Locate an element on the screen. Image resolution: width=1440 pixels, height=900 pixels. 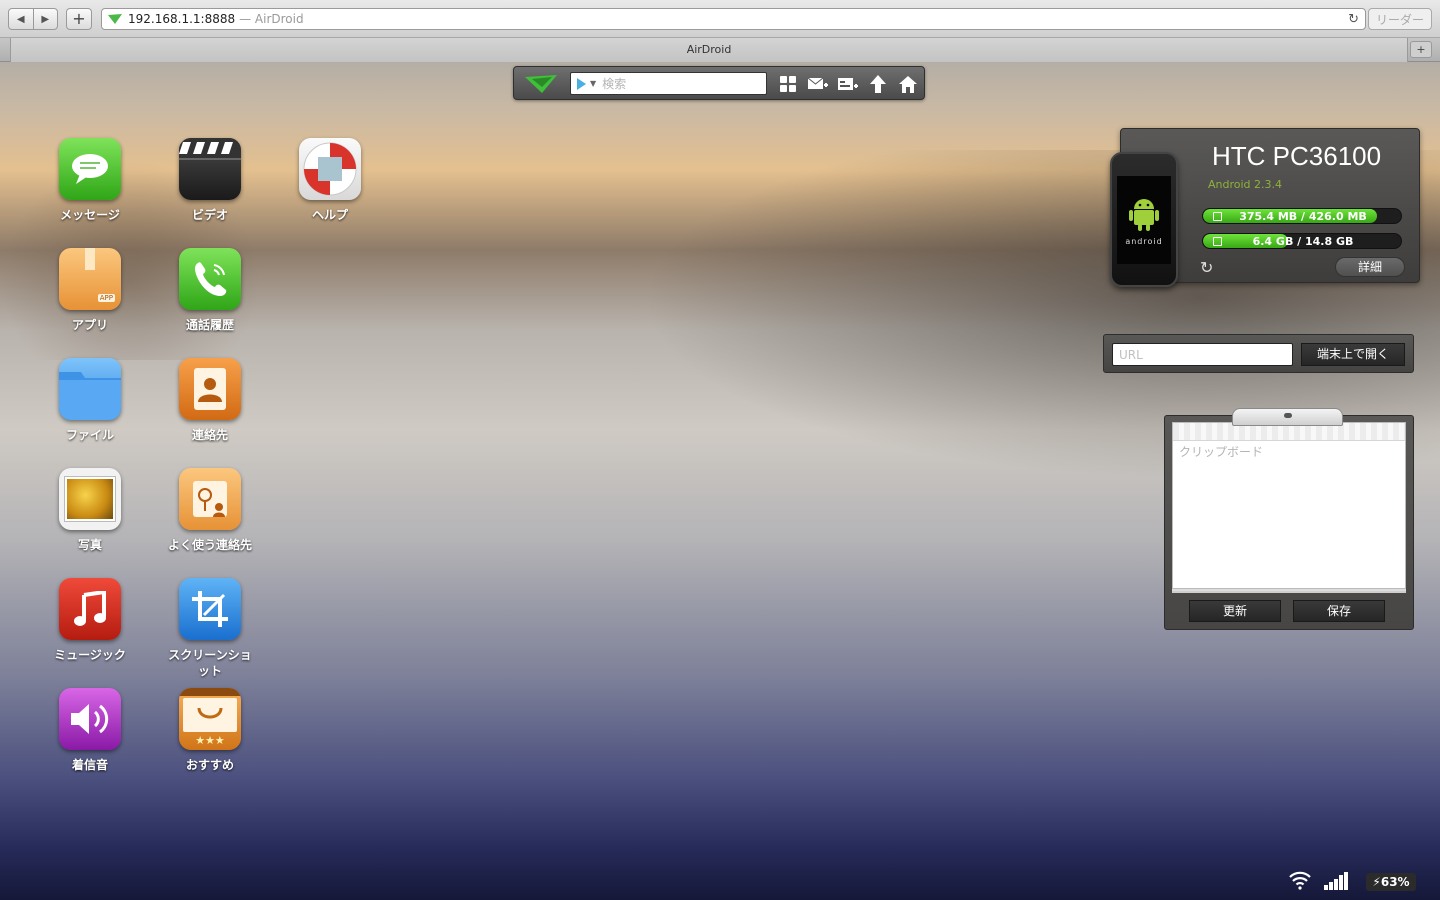
clipboard-clip-icon is located at coordinates (1287, 417).